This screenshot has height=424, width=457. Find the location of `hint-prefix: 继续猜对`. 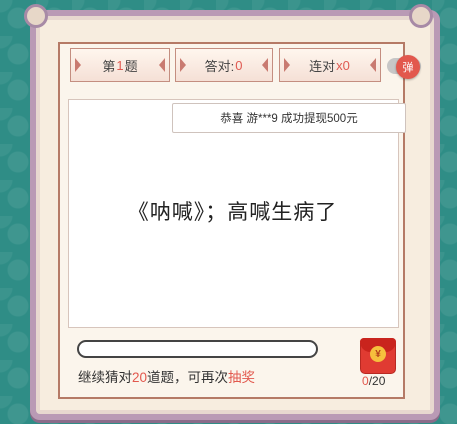

hint-prefix: 继续猜对 is located at coordinates (105, 377).